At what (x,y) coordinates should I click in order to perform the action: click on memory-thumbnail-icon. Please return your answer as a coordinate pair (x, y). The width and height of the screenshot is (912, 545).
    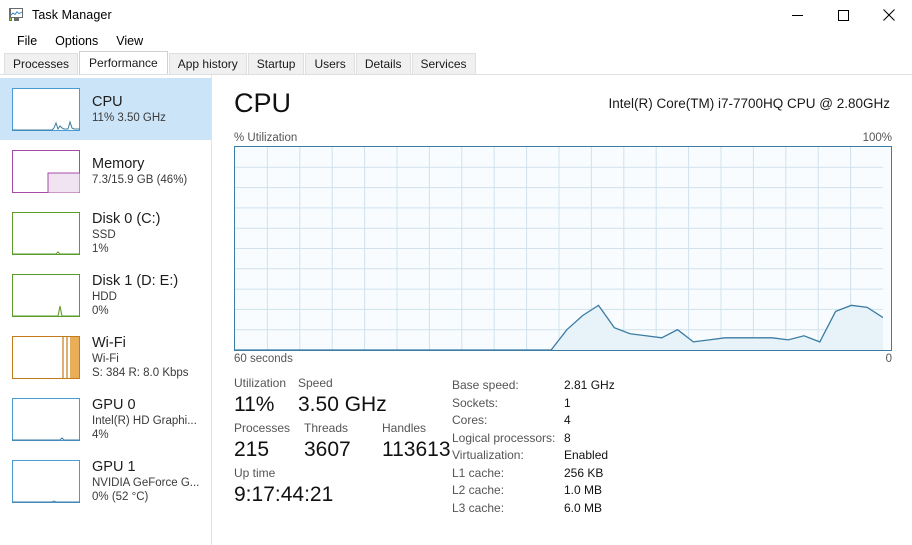
    Looking at the image, I should click on (46, 171).